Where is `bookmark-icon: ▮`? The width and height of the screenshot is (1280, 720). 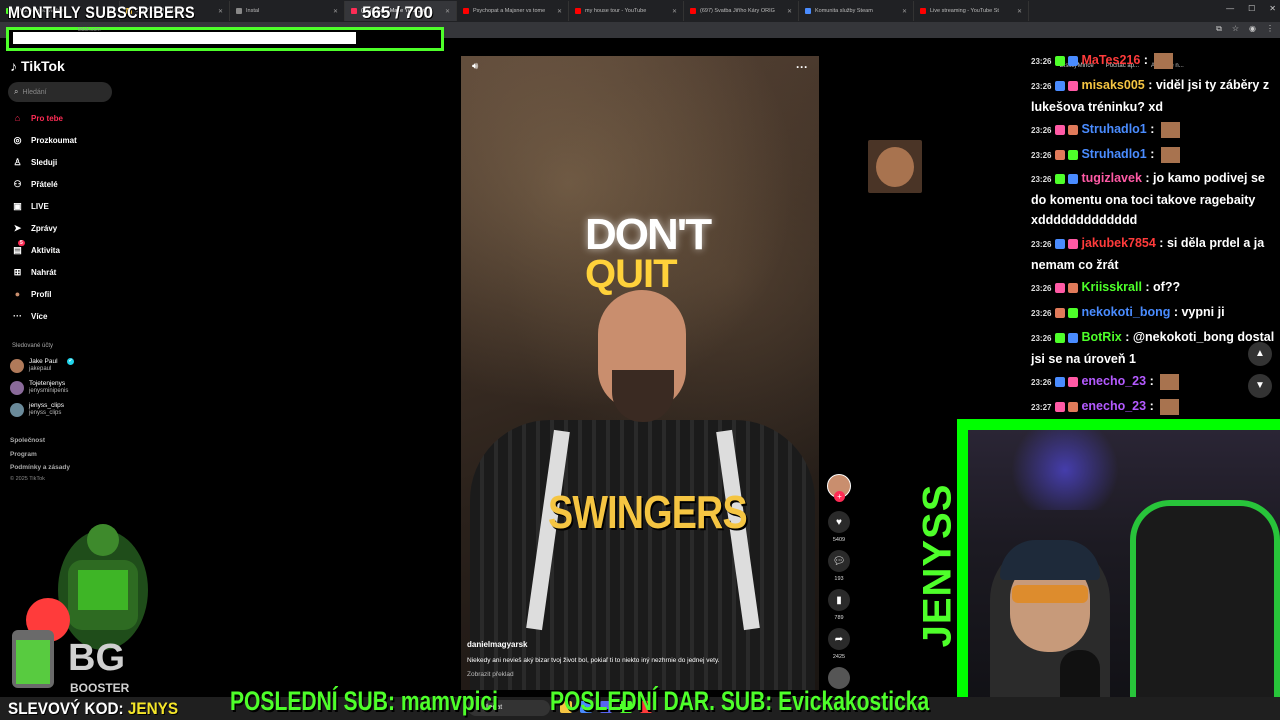 bookmark-icon: ▮ is located at coordinates (839, 600).